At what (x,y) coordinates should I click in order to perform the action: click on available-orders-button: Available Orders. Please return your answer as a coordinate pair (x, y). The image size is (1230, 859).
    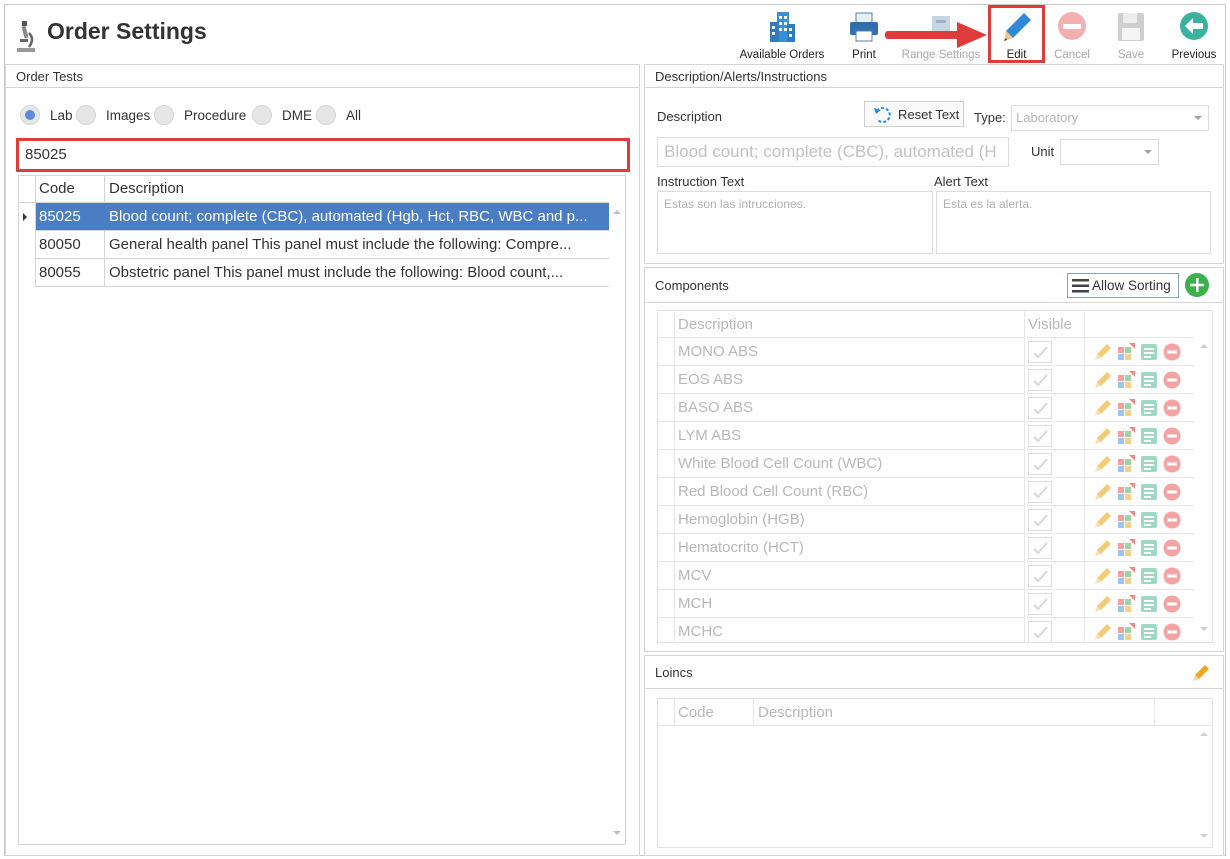
    Looking at the image, I should click on (782, 35).